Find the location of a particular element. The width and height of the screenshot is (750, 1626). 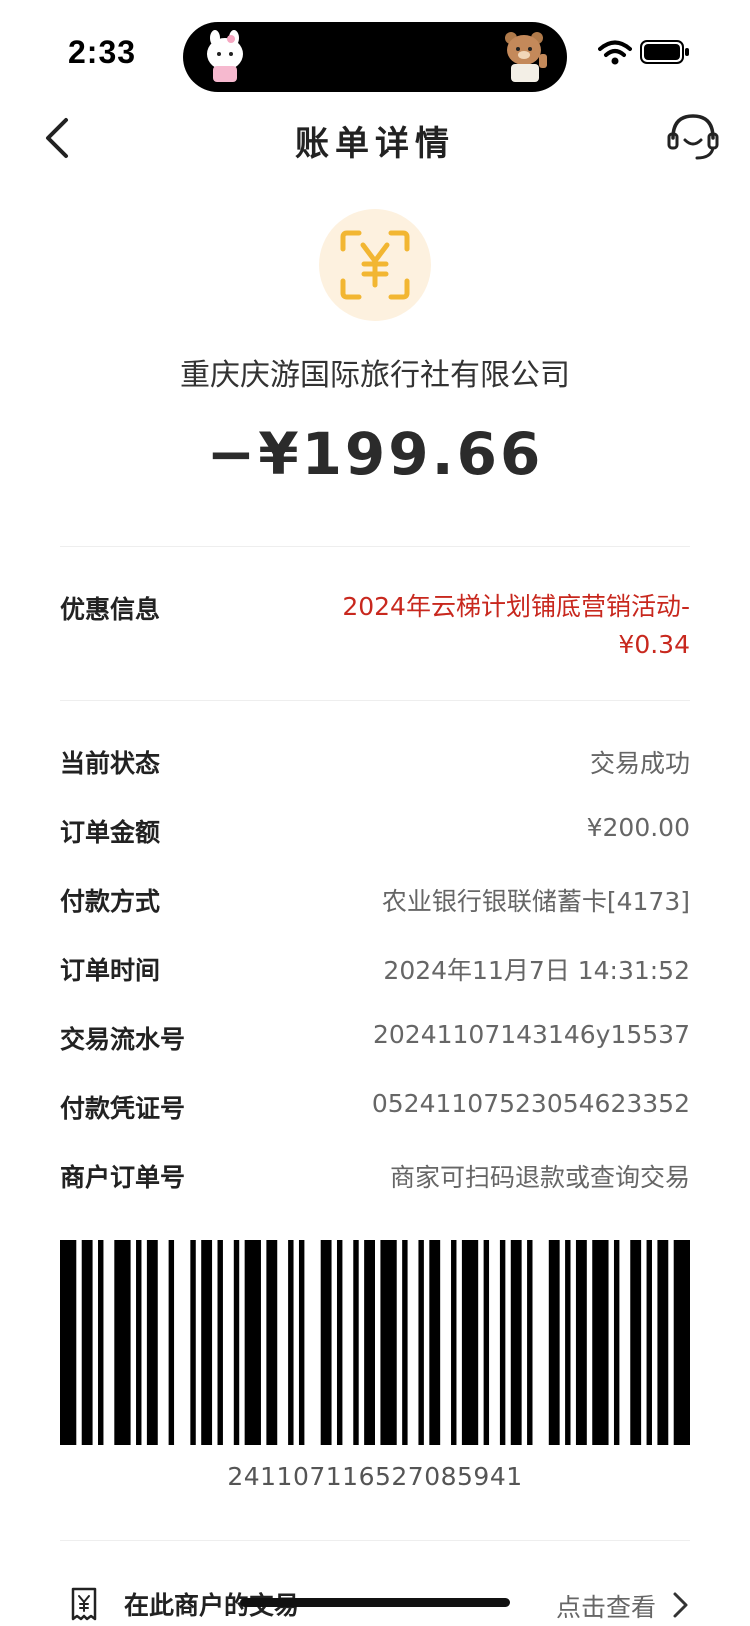

receipt-yuan-icon is located at coordinates (84, 1604).